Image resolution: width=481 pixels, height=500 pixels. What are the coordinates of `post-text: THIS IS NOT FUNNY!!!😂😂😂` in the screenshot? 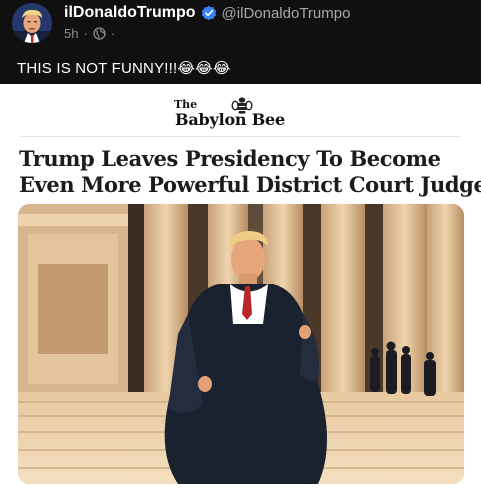 It's located at (124, 68).